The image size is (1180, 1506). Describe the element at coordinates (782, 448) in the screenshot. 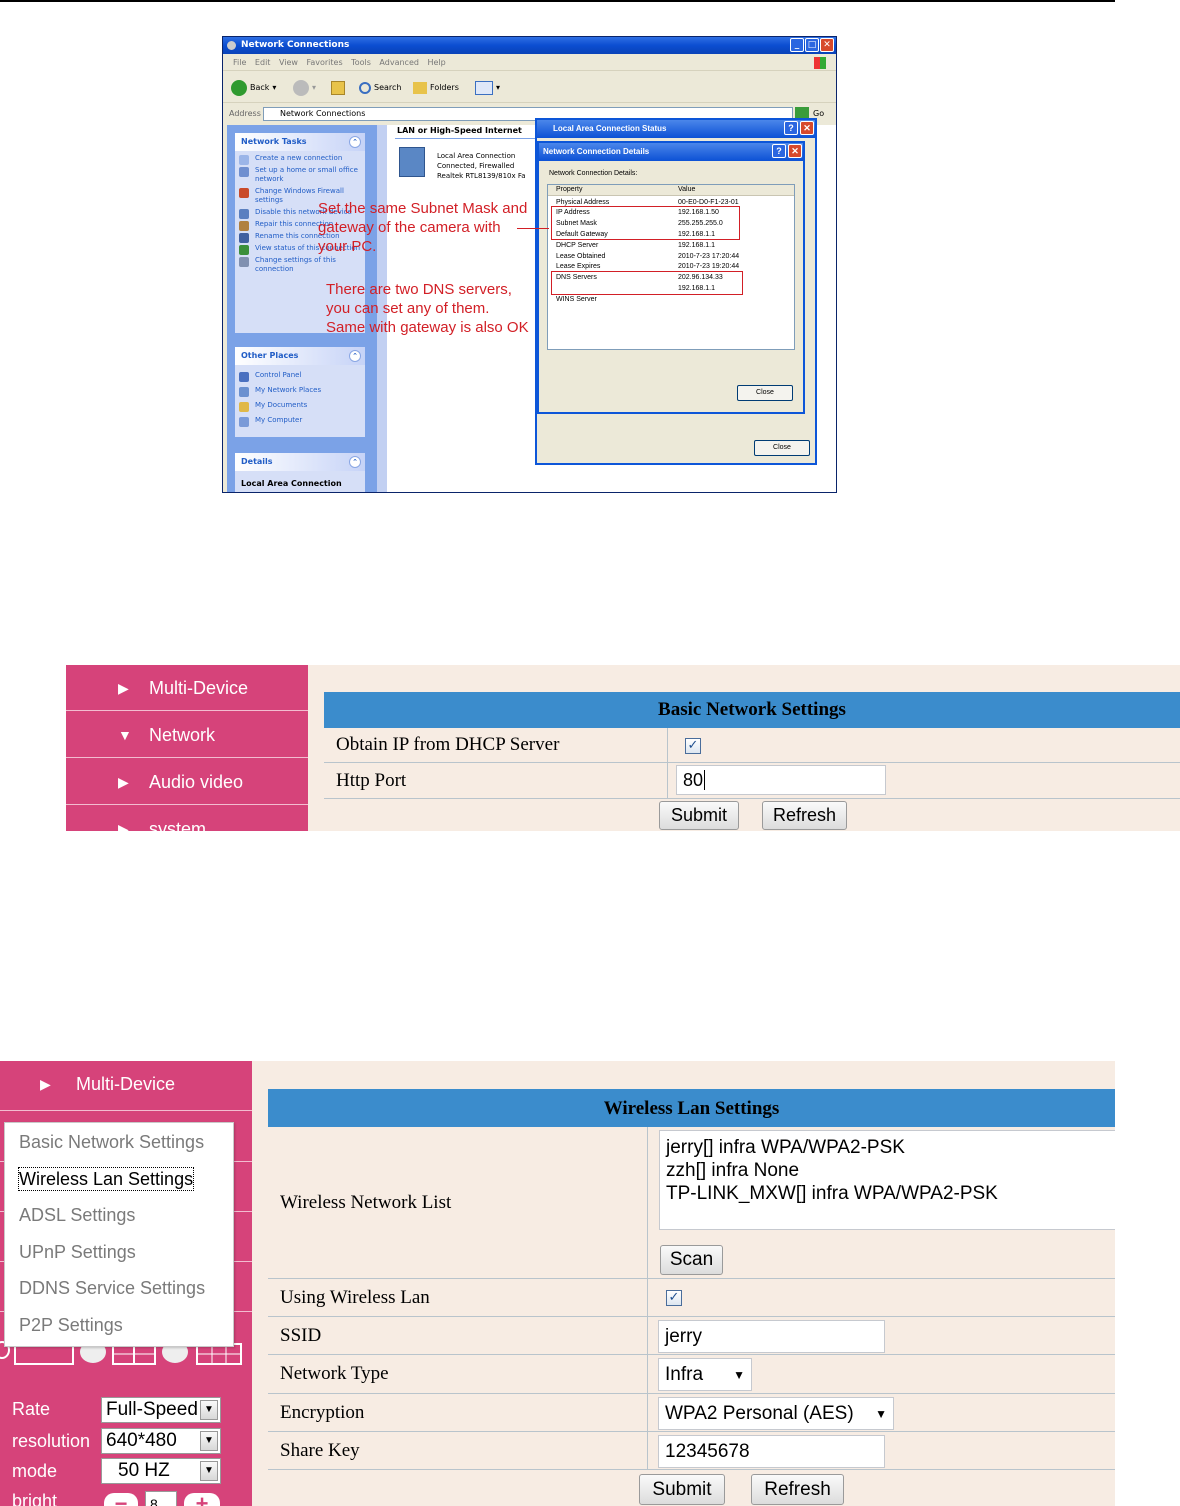

I see `status-close-button: Close` at that location.